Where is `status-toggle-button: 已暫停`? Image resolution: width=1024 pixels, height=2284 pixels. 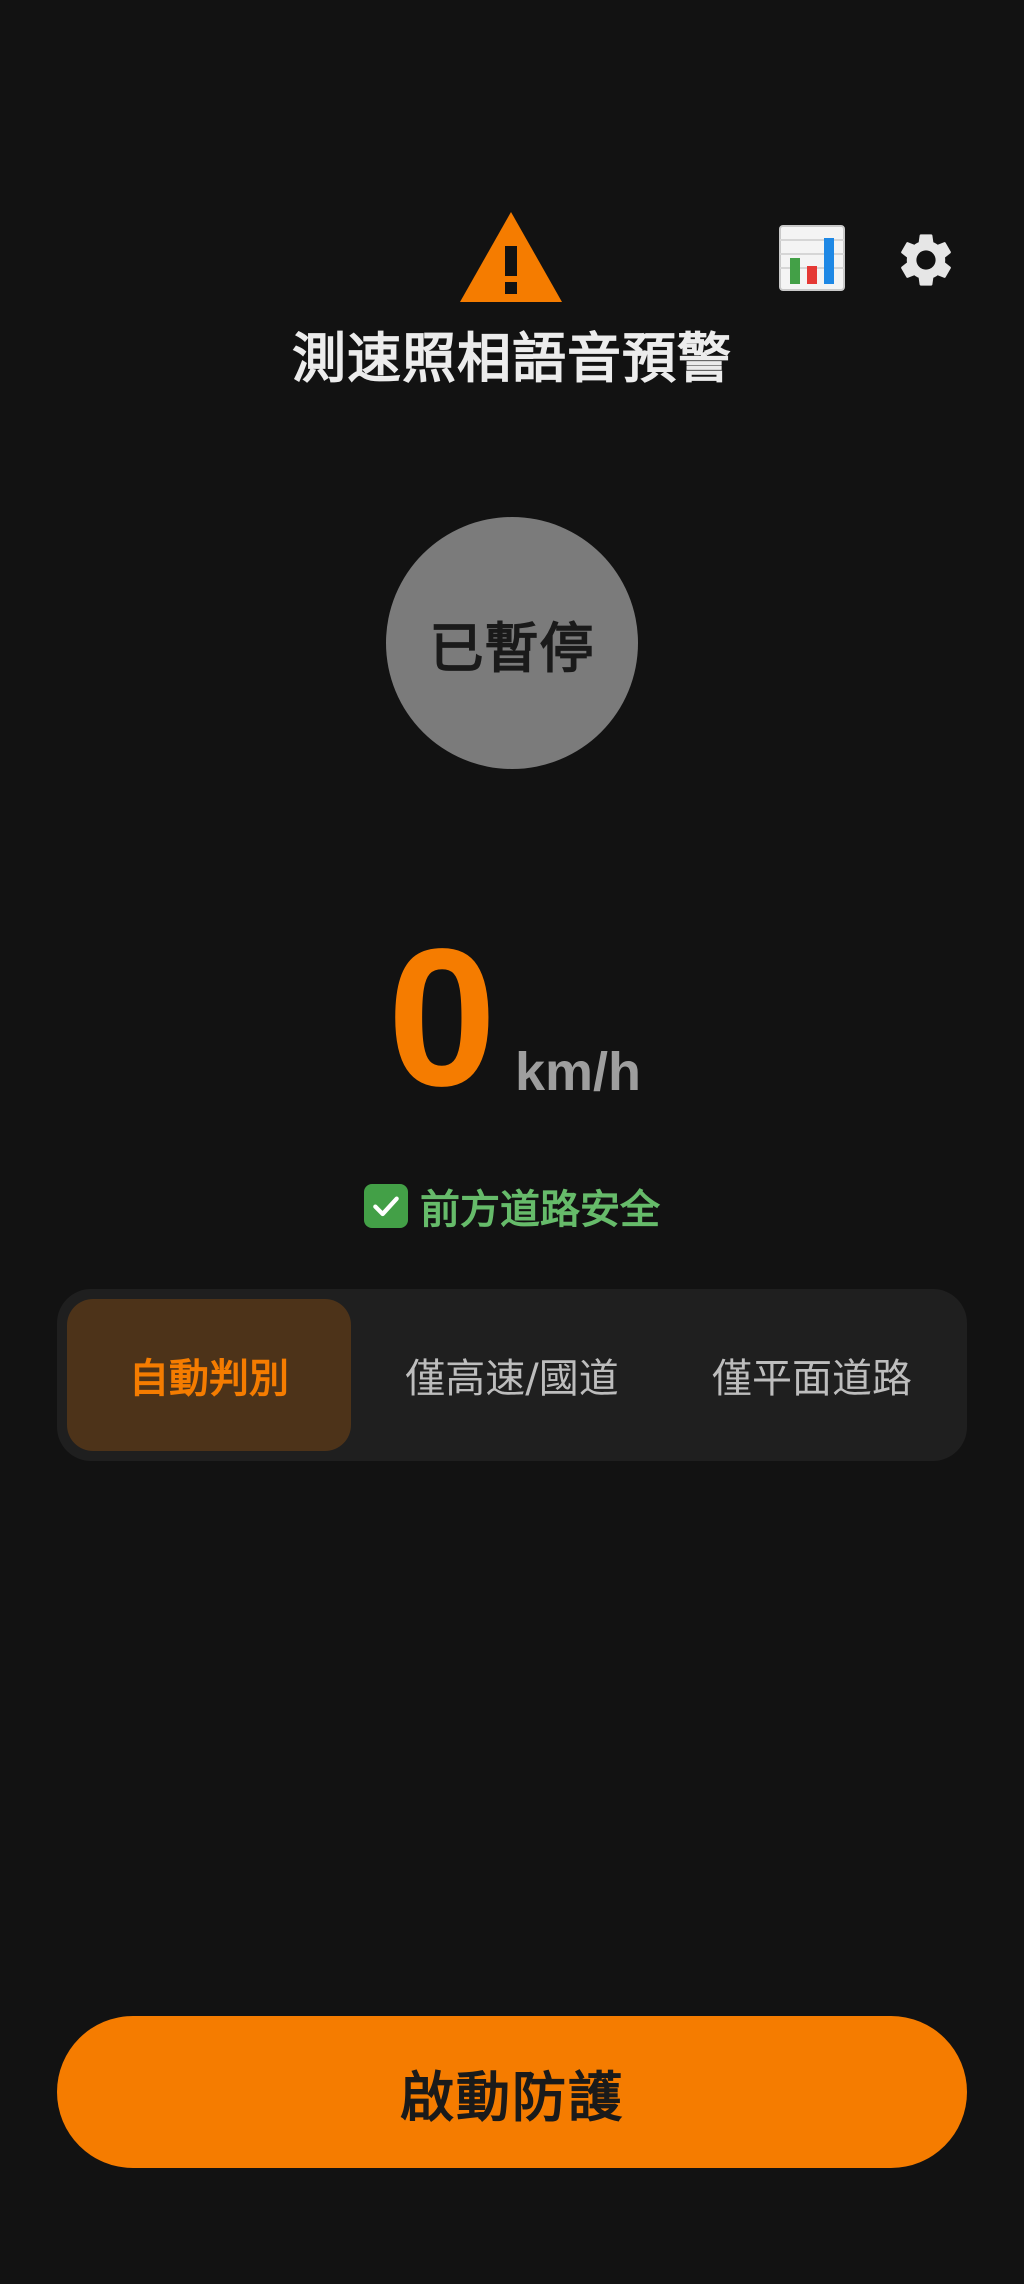
status-toggle-button: 已暫停 is located at coordinates (512, 643).